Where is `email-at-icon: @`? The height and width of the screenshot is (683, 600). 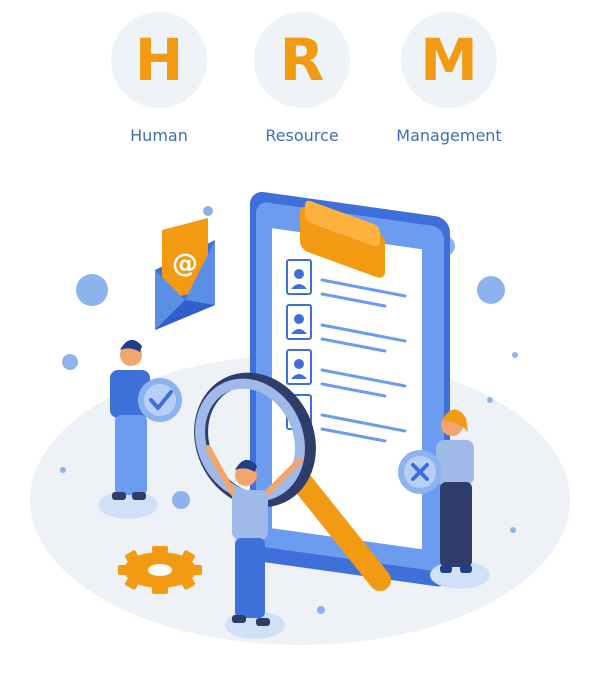 email-at-icon: @ is located at coordinates (185, 274).